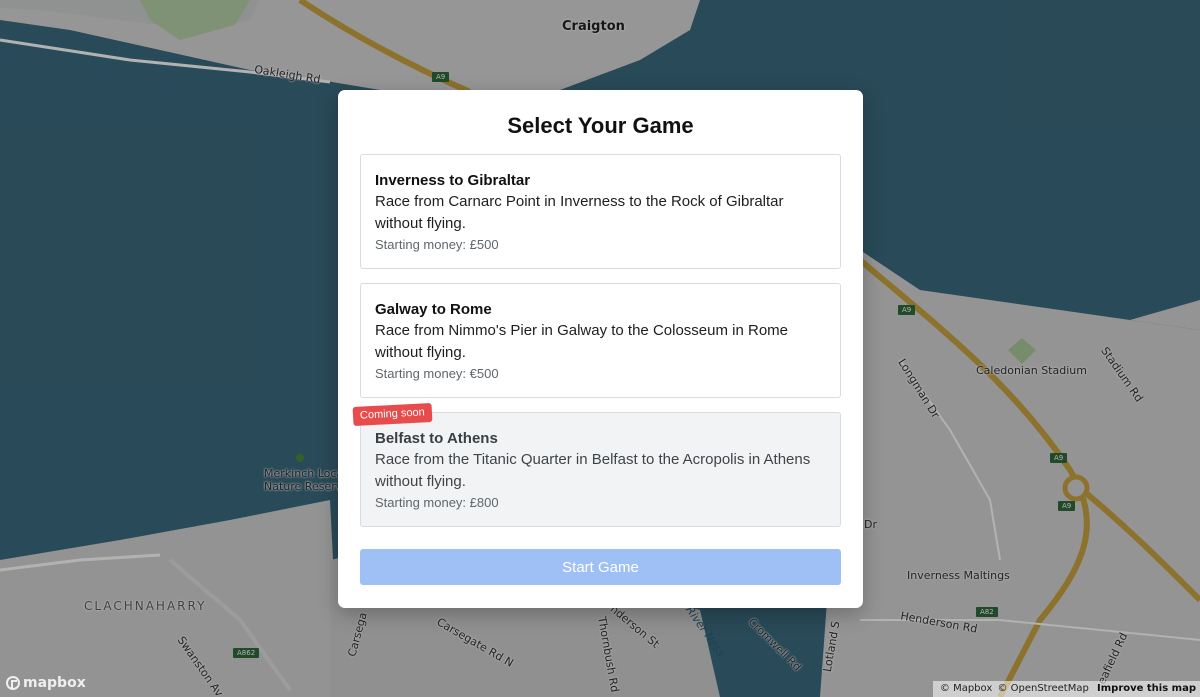 The image size is (1200, 697). Describe the element at coordinates (437, 373) in the screenshot. I see `game-starting-money: Starting money: €500` at that location.